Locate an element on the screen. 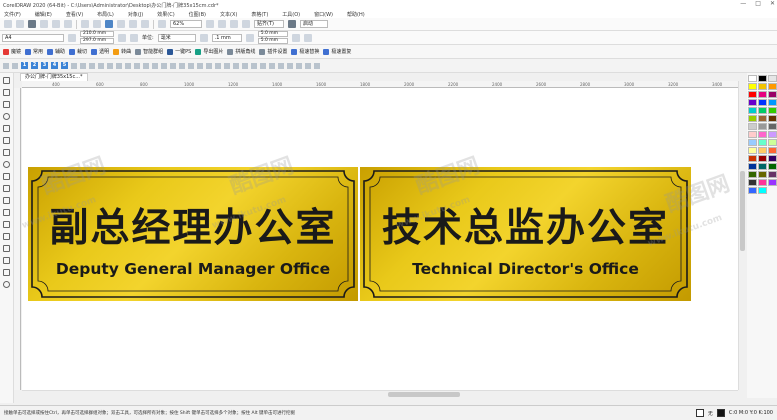 The height and width of the screenshot is (420, 777). menu-layout: 布局(L) is located at coordinates (105, 14).